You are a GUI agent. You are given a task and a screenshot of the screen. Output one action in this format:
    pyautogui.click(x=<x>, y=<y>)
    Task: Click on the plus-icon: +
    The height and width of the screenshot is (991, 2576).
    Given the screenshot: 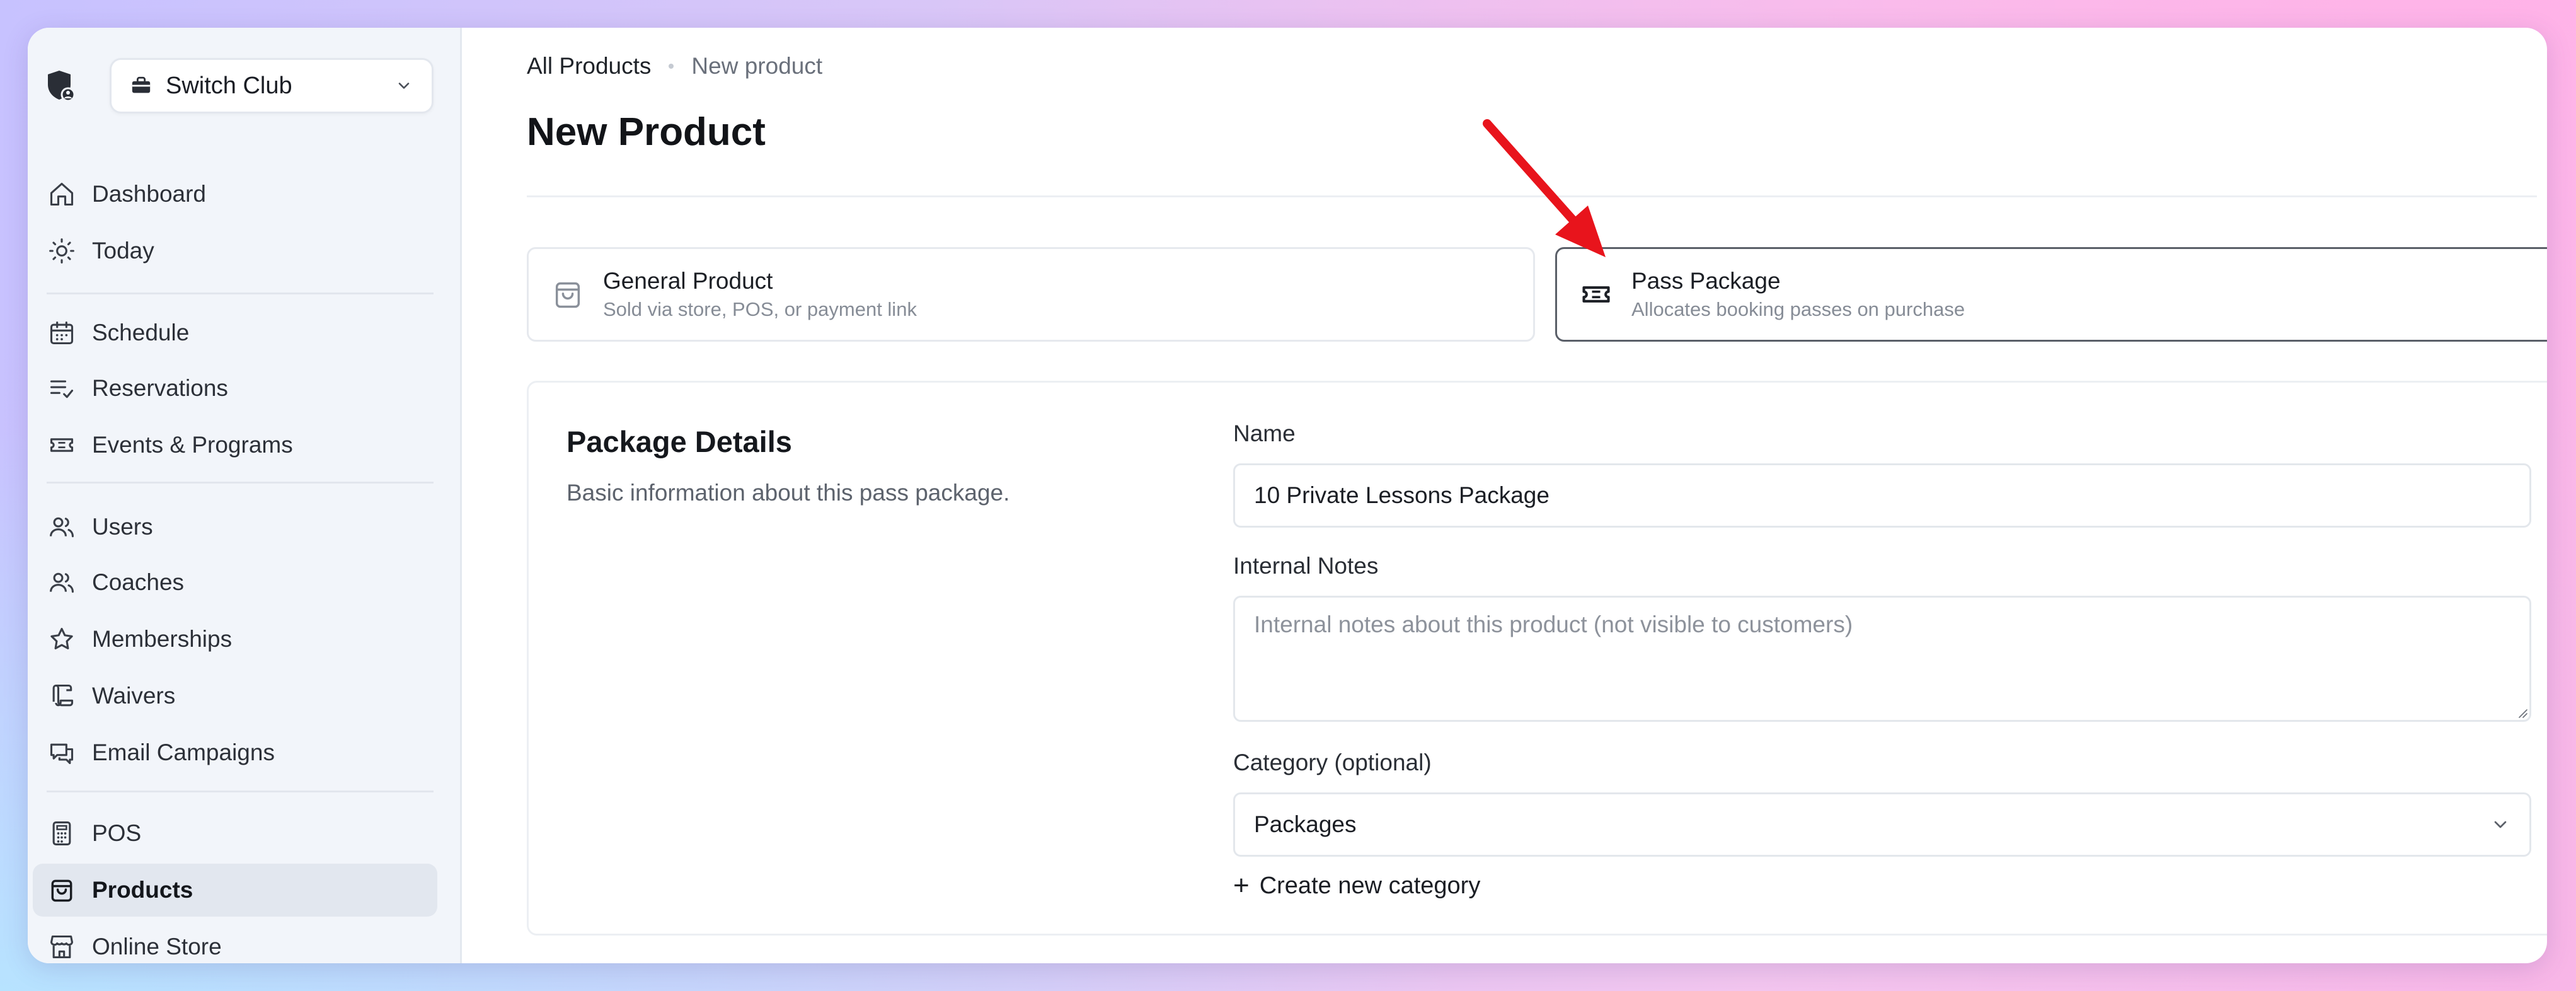 What is the action you would take?
    pyautogui.click(x=1241, y=885)
    